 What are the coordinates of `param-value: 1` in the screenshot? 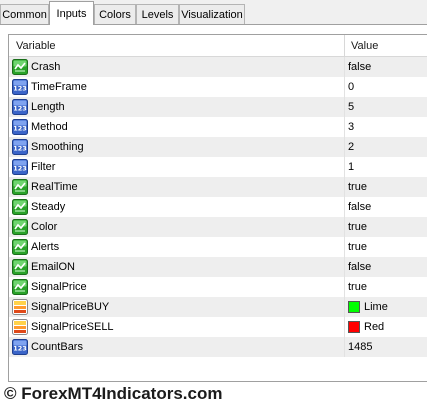 It's located at (351, 167).